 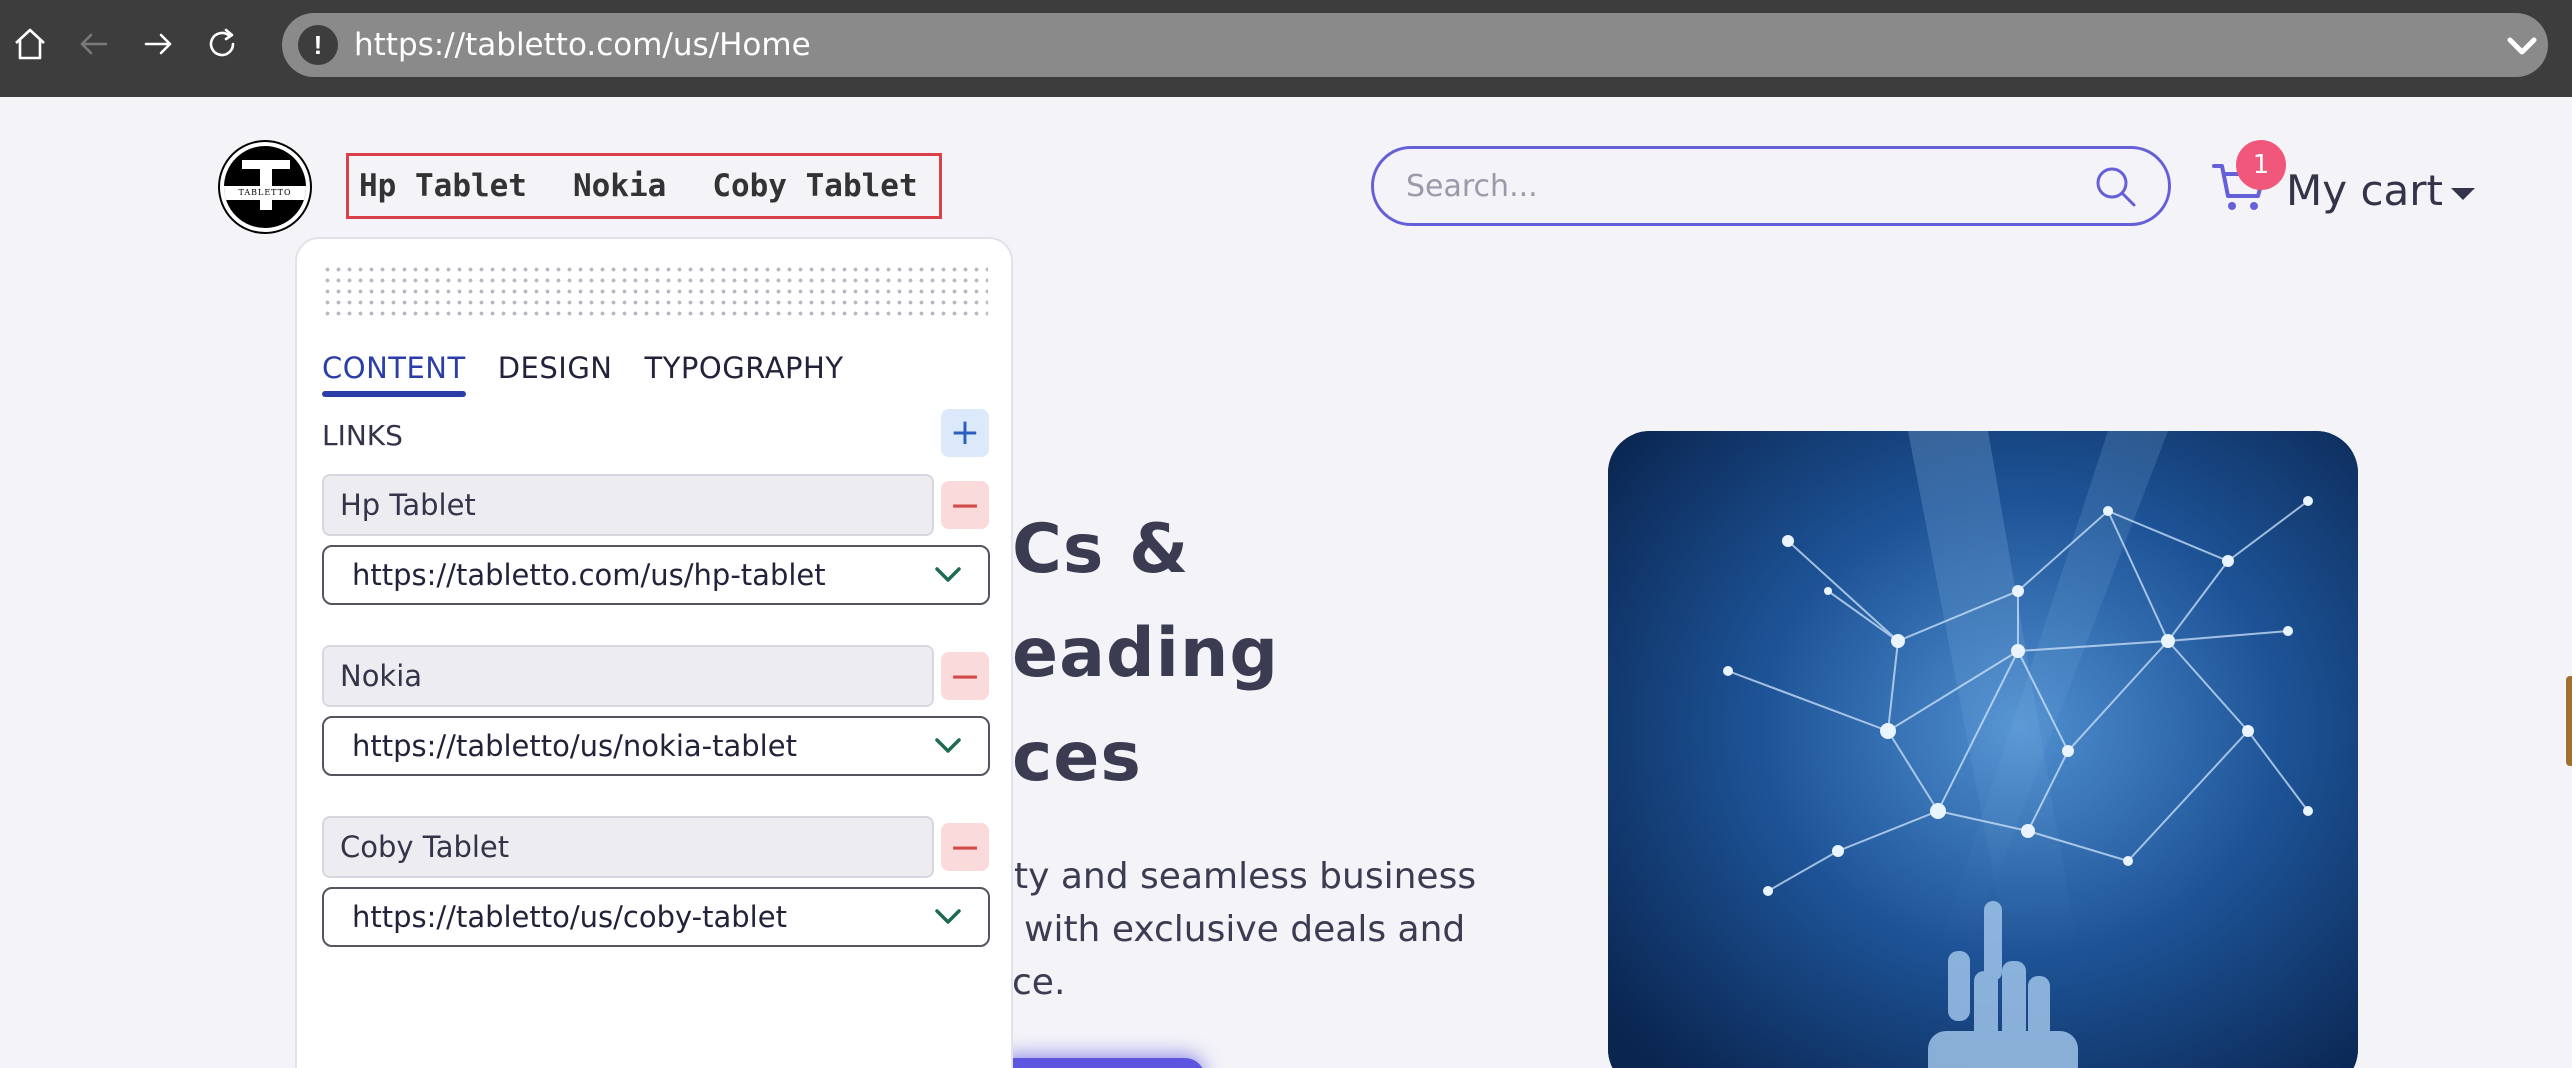 I want to click on panel-drag-handle, so click(x=655, y=292).